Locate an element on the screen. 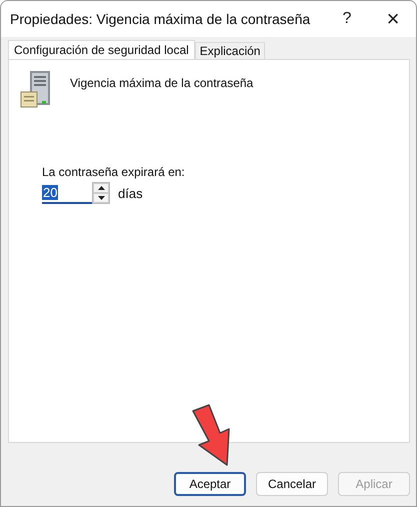  spin-up-button is located at coordinates (101, 188).